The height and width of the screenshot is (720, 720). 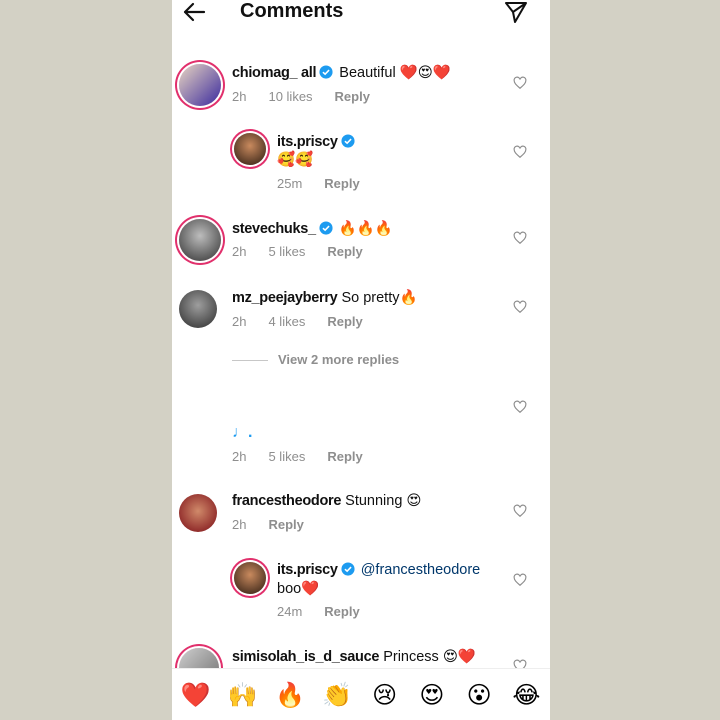 I want to click on emoji-fire-button: 🔥, so click(x=290, y=695).